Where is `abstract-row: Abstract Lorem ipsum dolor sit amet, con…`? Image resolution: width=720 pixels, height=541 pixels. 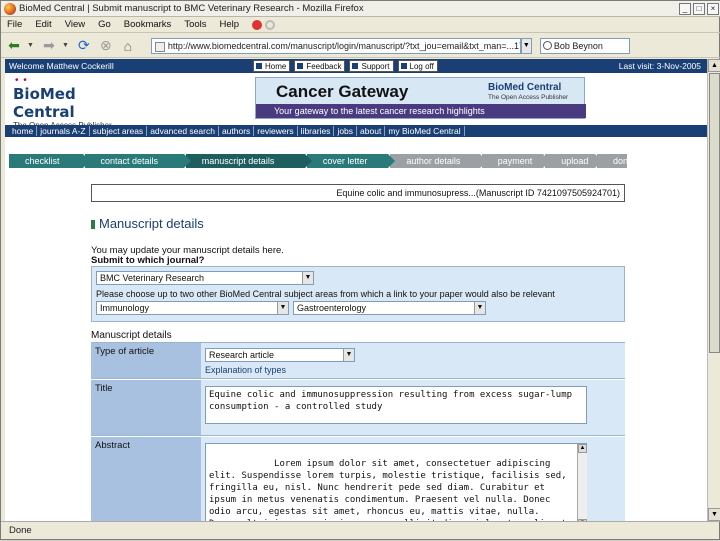 abstract-row: Abstract Lorem ipsum dolor sit amet, con… is located at coordinates (358, 479).